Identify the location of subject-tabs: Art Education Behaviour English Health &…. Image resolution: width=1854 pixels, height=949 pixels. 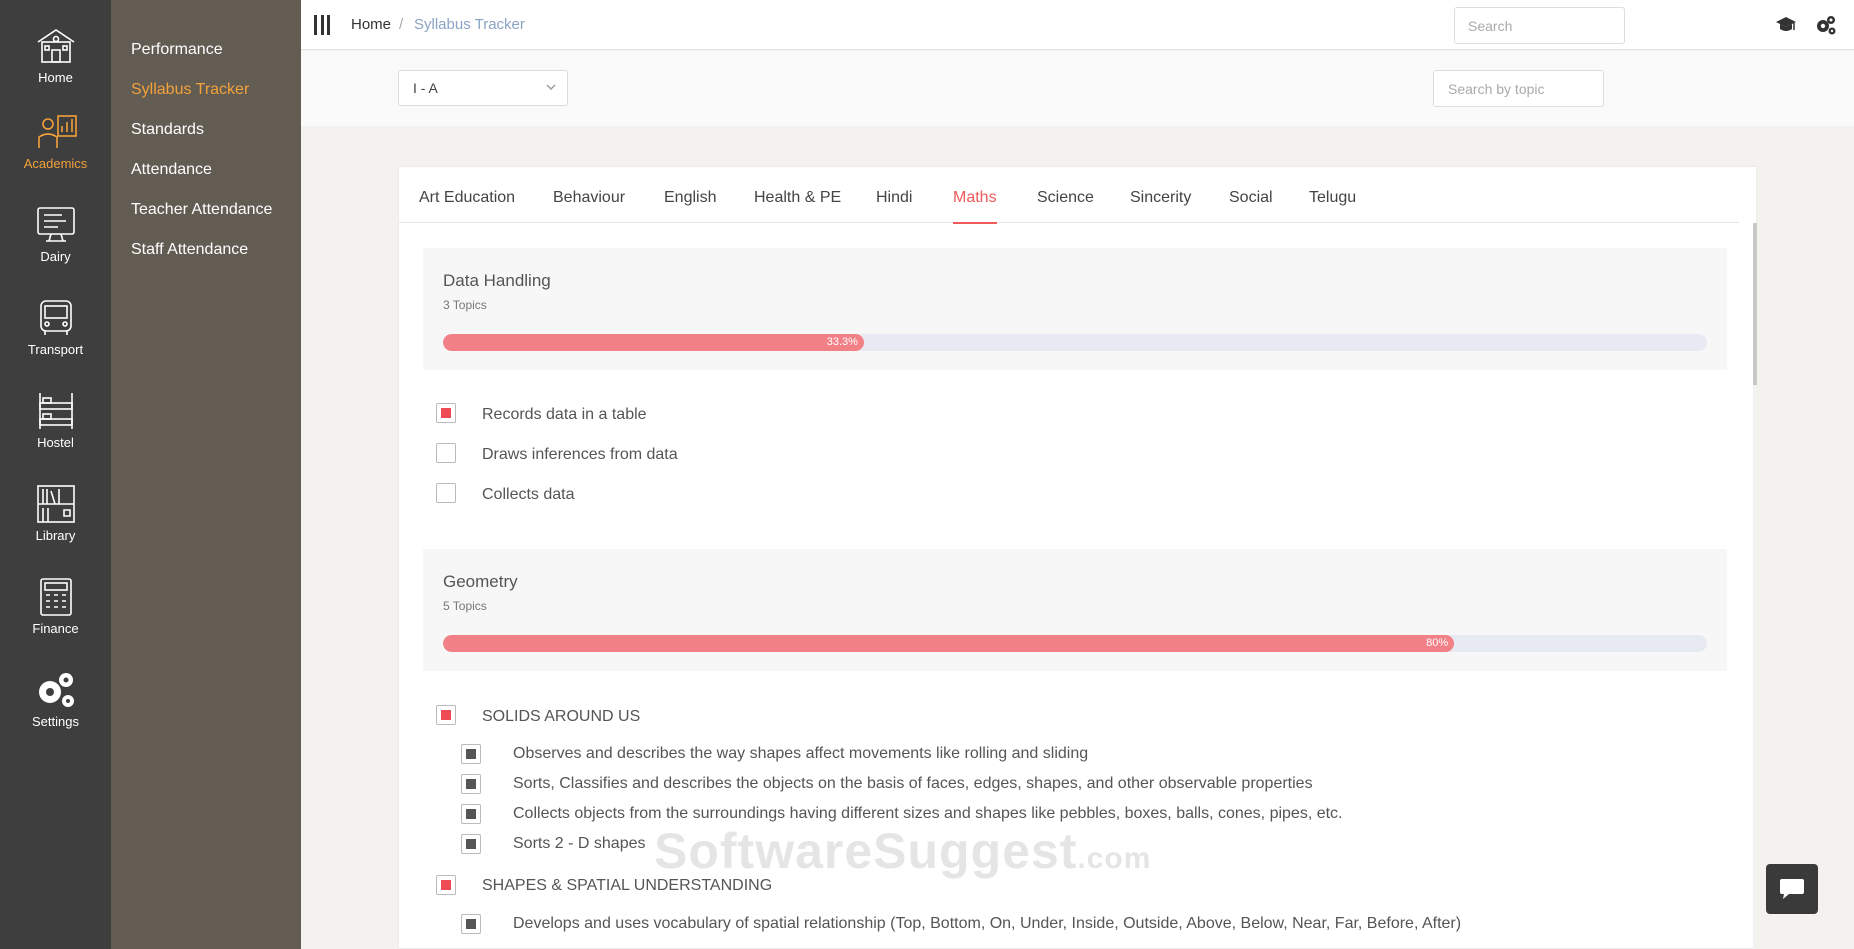
(1069, 195).